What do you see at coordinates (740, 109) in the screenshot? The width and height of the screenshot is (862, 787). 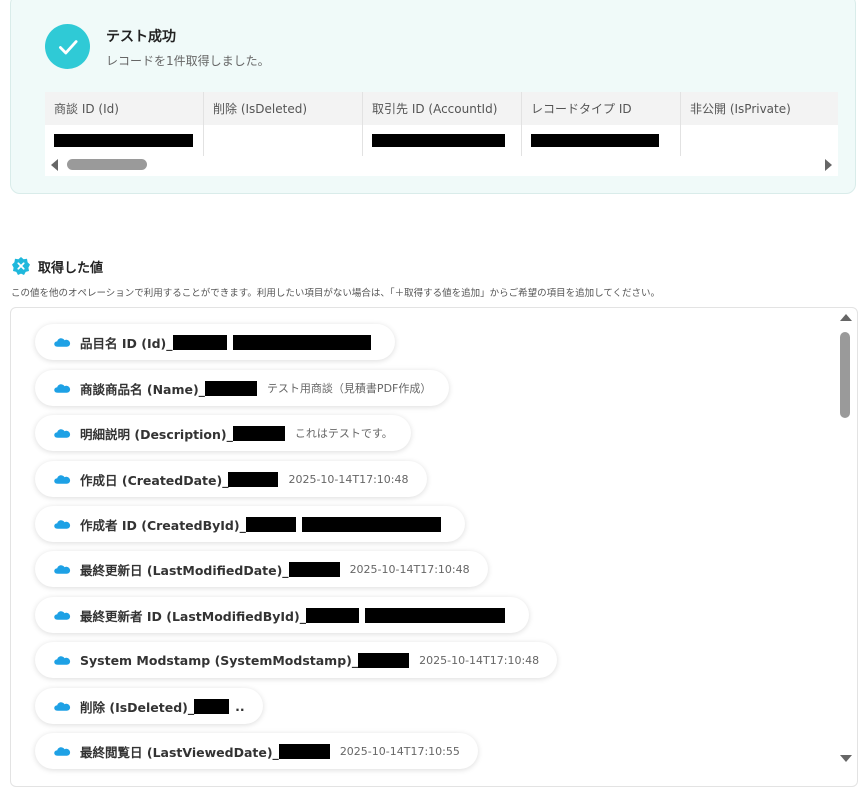 I see `table-header-cell: 非公開 (IsPrivate)` at bounding box center [740, 109].